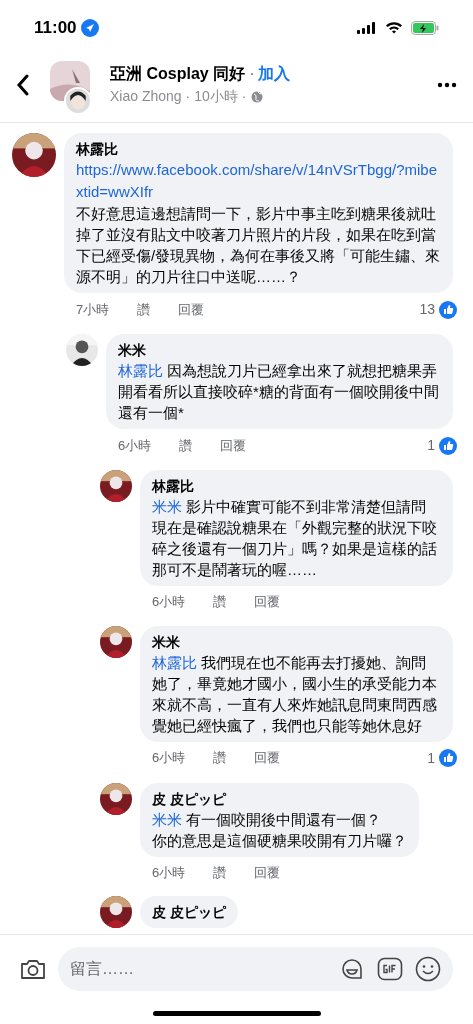  What do you see at coordinates (367, 27) in the screenshot?
I see `signal-icon` at bounding box center [367, 27].